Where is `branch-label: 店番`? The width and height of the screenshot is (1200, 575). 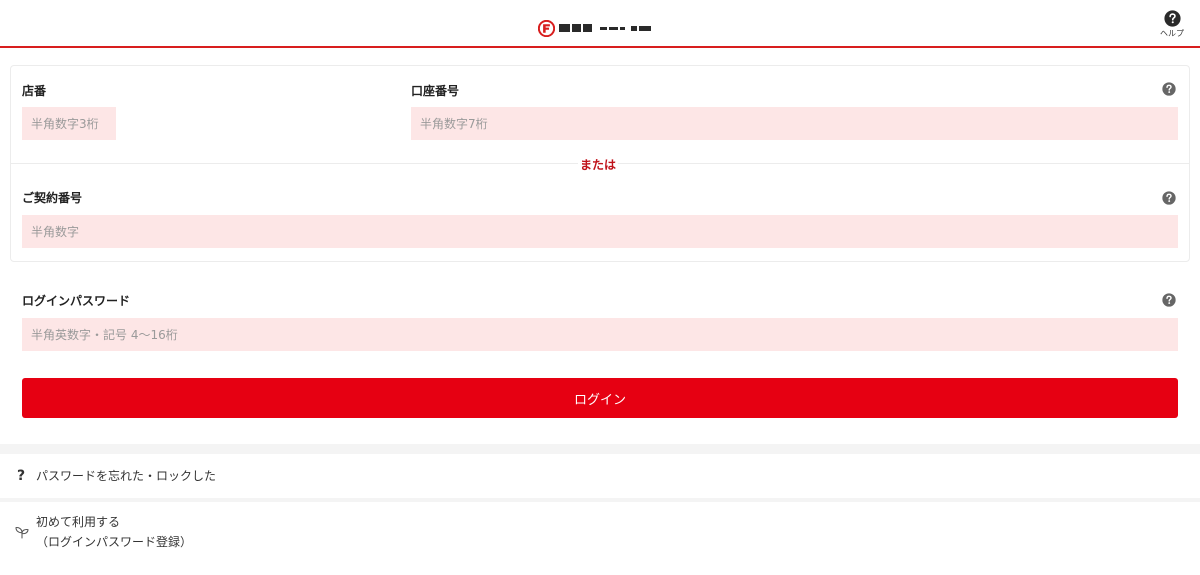 branch-label: 店番 is located at coordinates (34, 91).